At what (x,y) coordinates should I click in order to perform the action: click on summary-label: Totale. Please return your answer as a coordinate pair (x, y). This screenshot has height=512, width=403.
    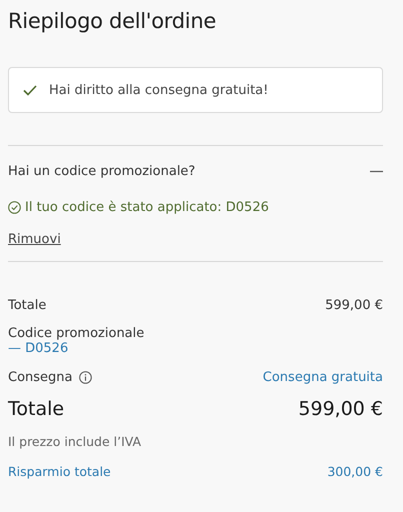
    Looking at the image, I should click on (27, 305).